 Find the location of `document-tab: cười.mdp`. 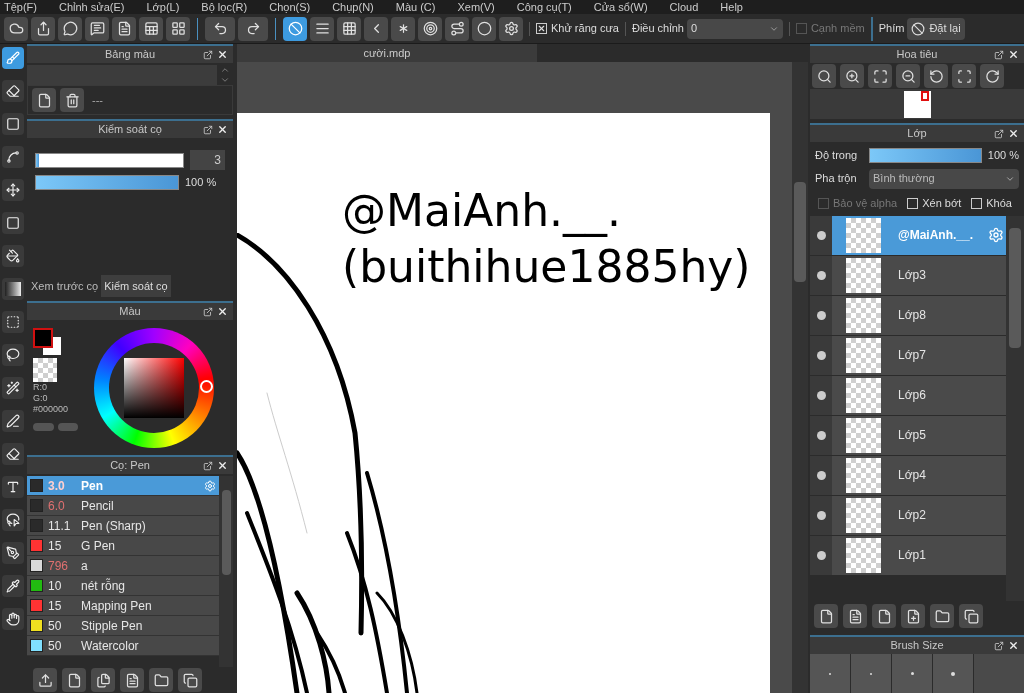

document-tab: cười.mdp is located at coordinates (387, 53).